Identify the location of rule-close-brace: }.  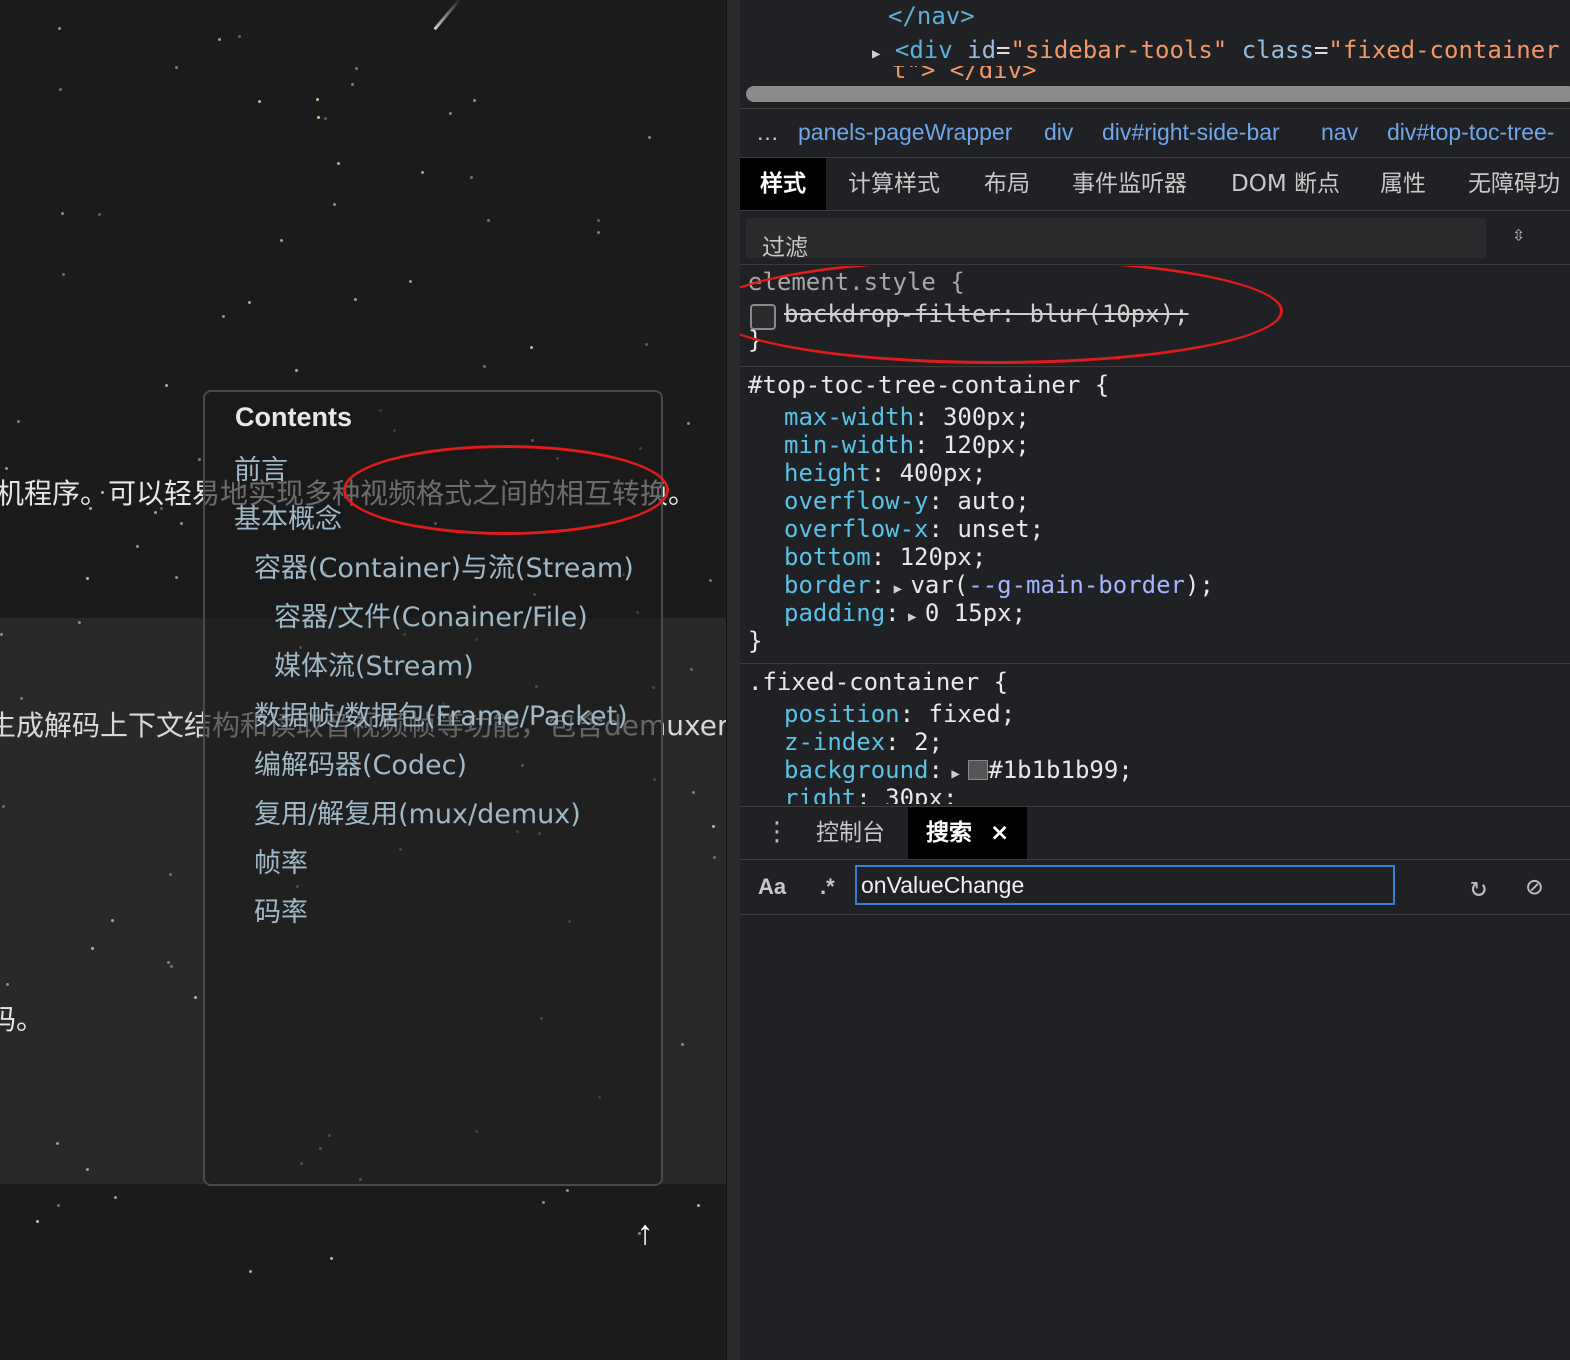
(755, 641).